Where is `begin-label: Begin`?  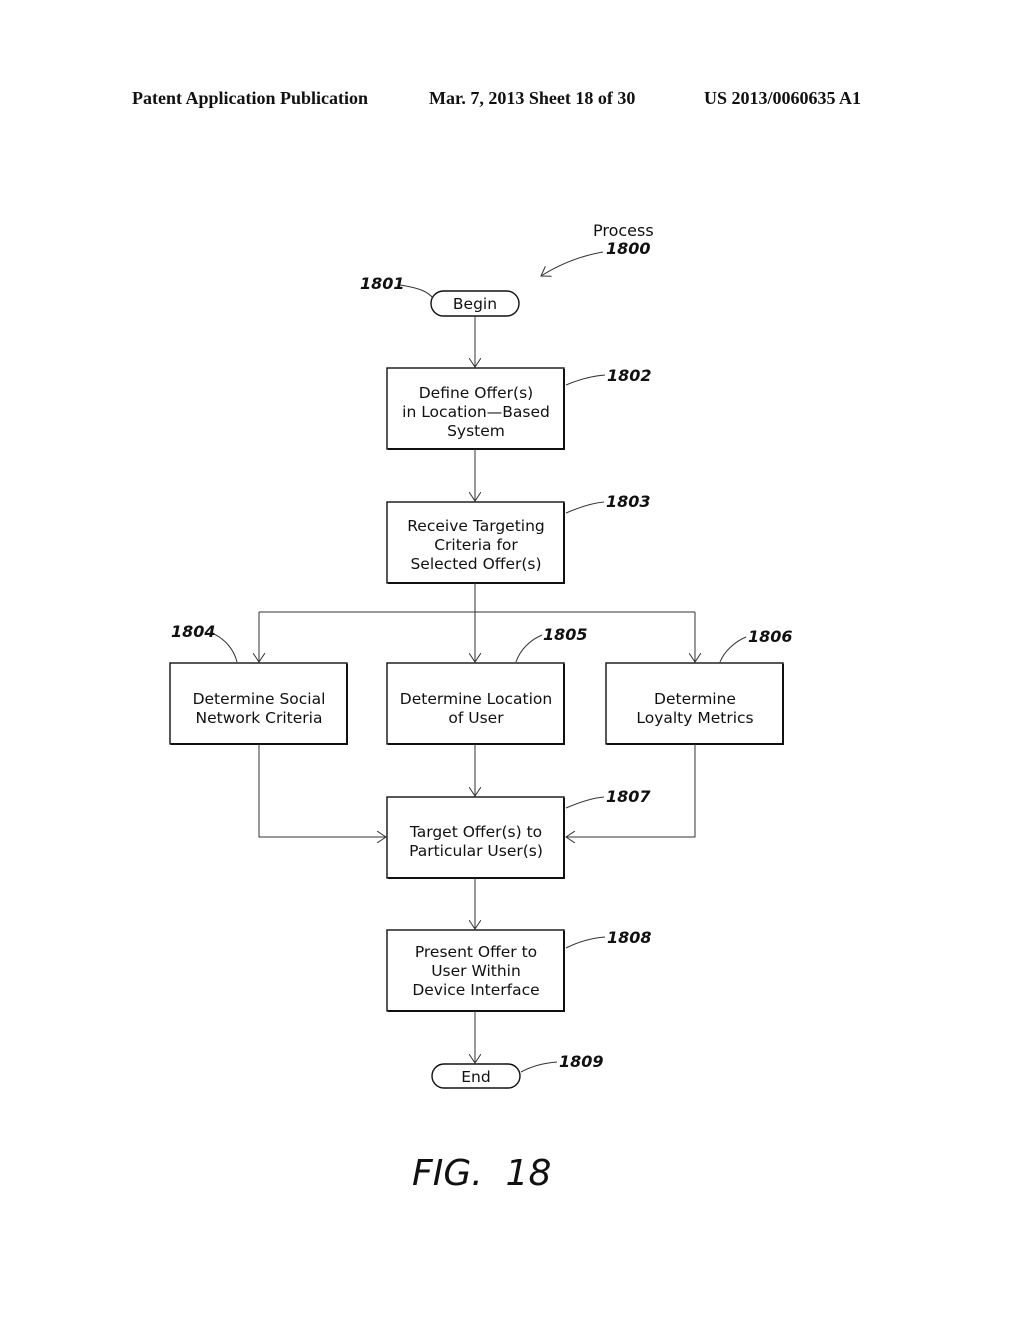 begin-label: Begin is located at coordinates (475, 304).